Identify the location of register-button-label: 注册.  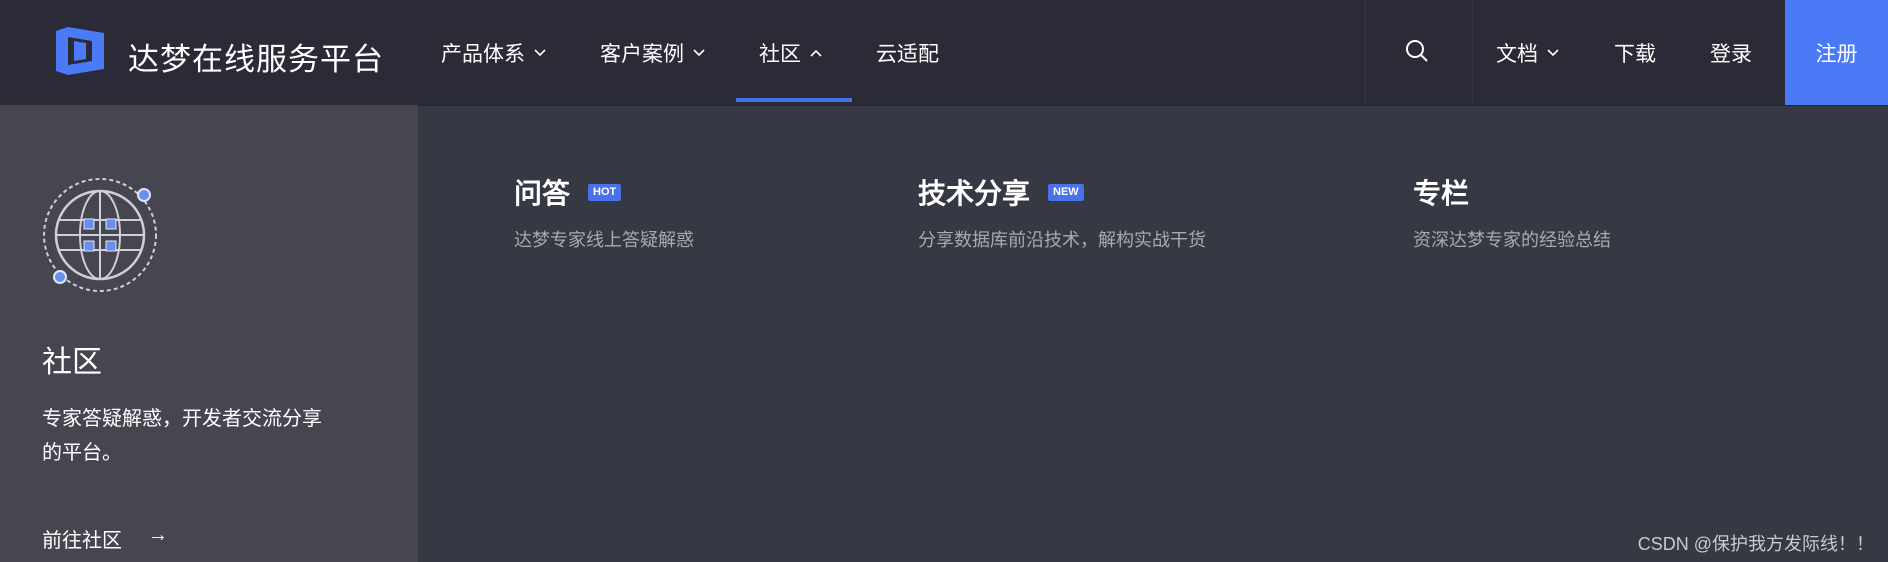
(1836, 54).